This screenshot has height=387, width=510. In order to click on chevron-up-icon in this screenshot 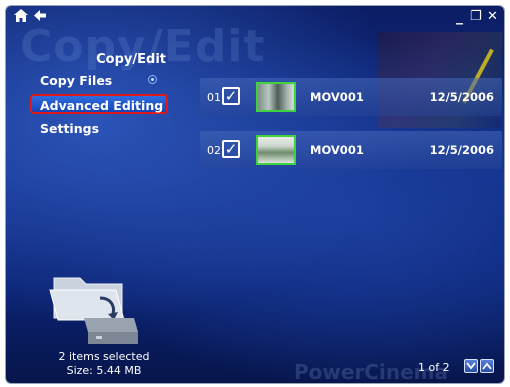, I will do `click(487, 366)`.